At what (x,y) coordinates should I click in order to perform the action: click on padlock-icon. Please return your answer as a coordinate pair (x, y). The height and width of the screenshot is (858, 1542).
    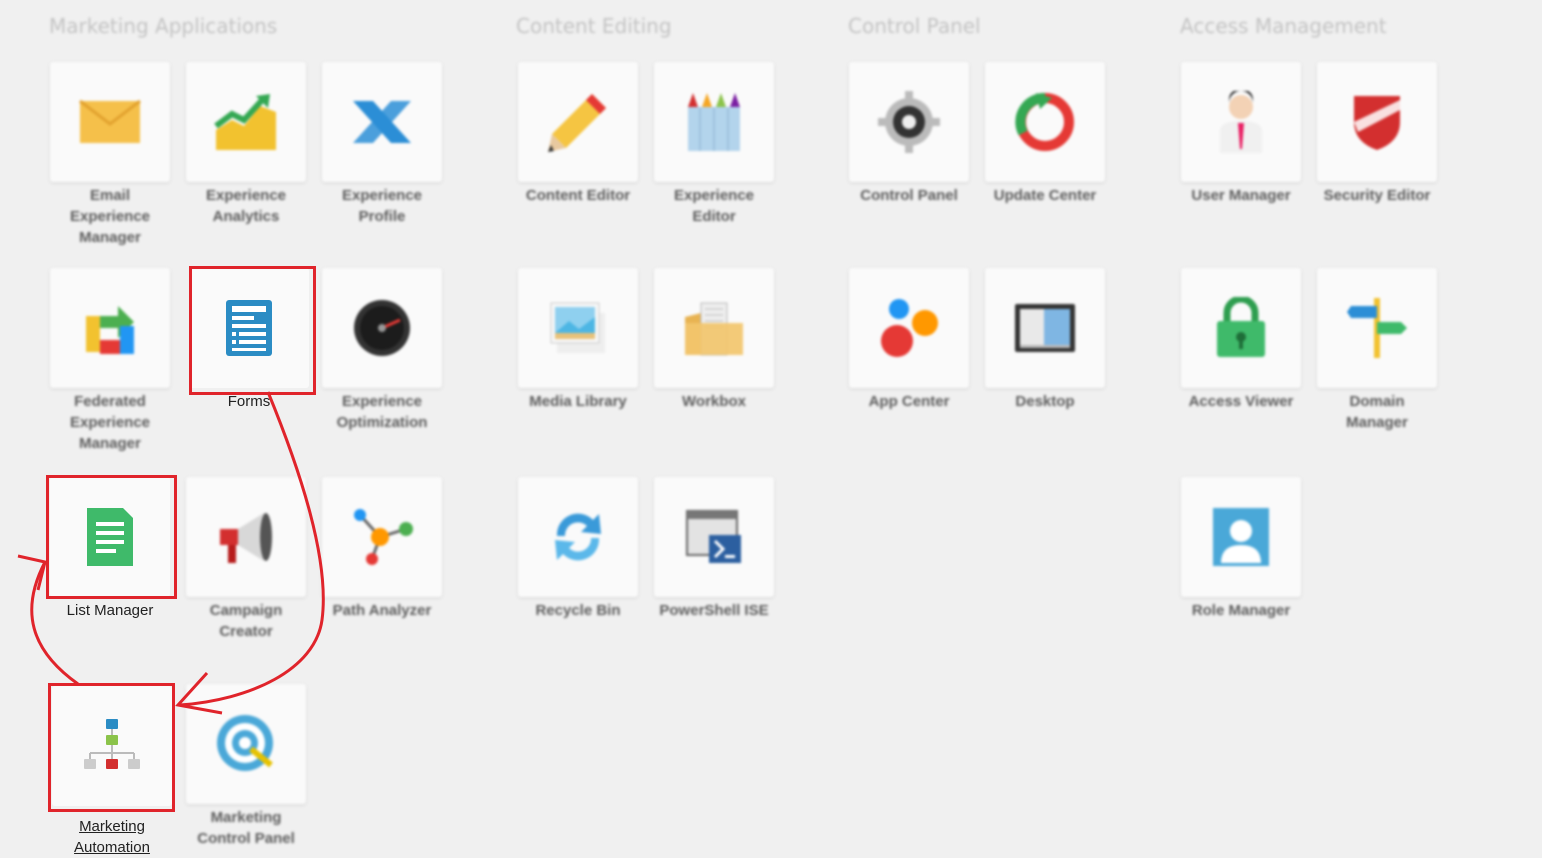
    Looking at the image, I should click on (1241, 328).